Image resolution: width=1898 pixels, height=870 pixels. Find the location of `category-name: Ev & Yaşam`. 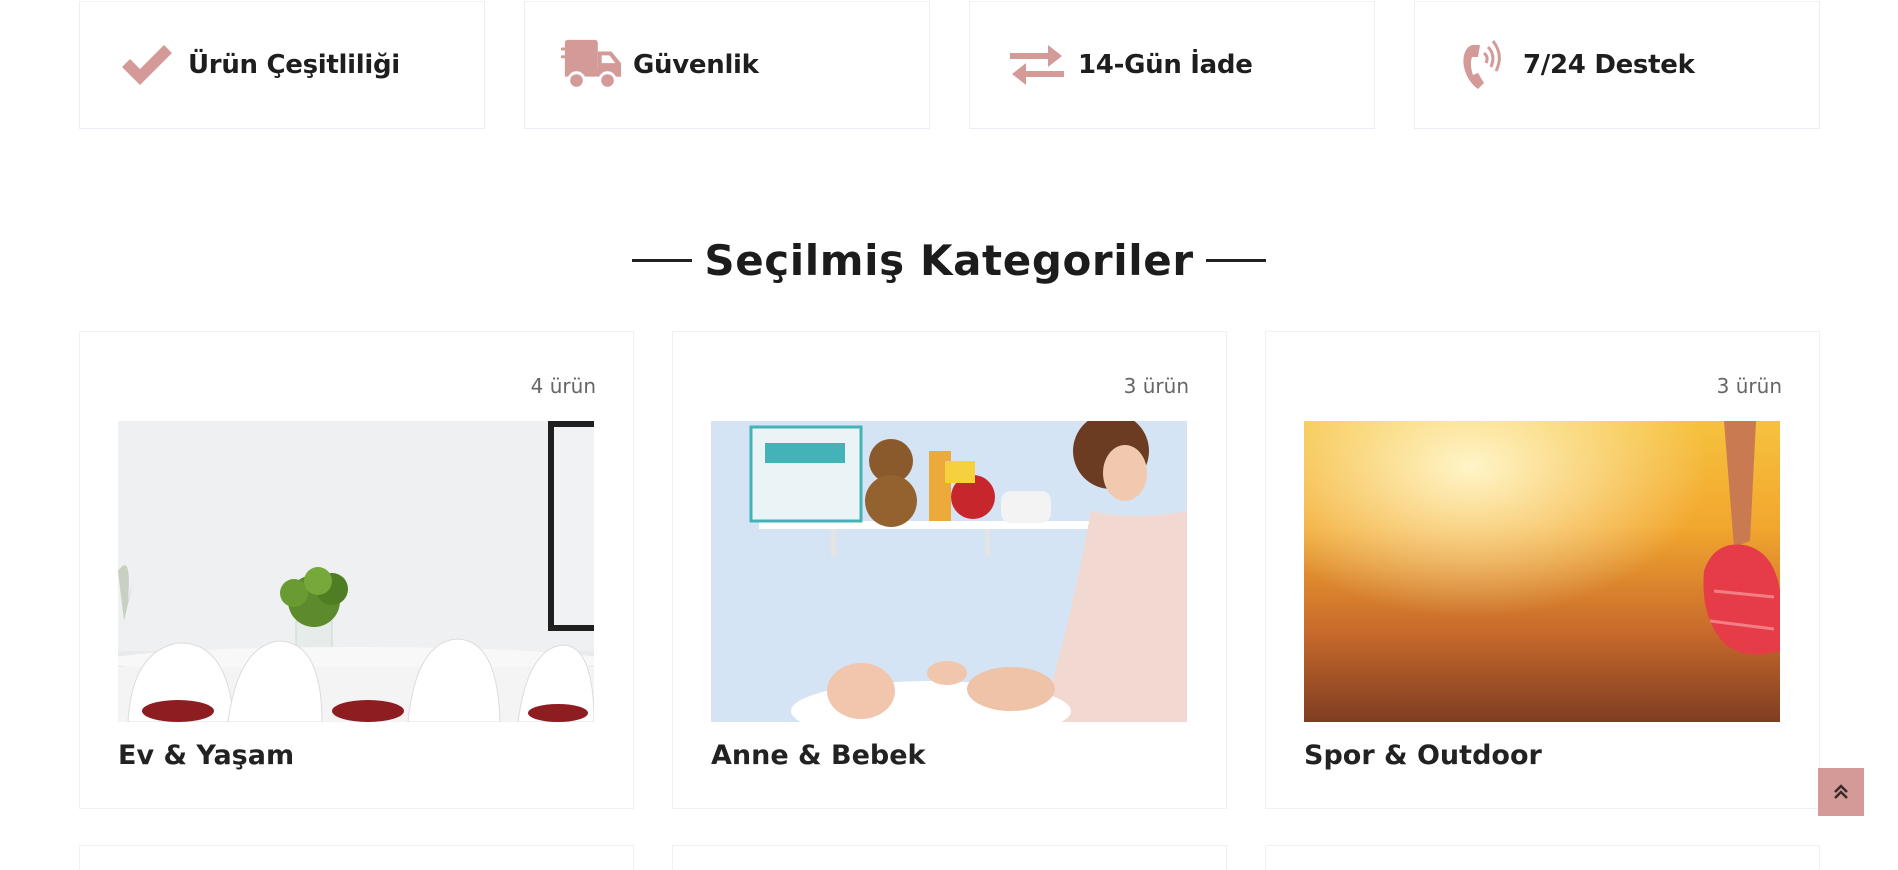

category-name: Ev & Yaşam is located at coordinates (206, 755).